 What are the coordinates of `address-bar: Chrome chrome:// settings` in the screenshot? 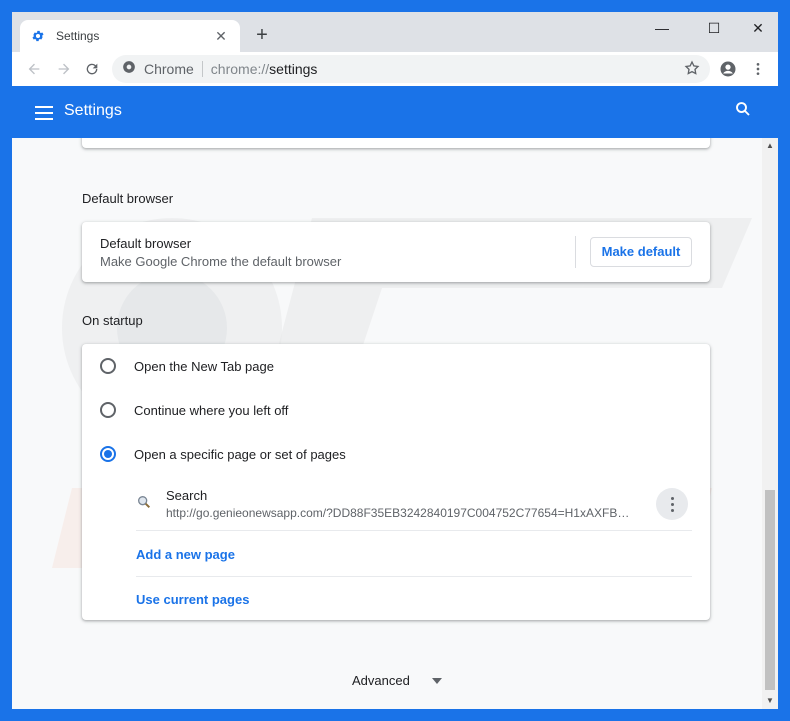 It's located at (411, 69).